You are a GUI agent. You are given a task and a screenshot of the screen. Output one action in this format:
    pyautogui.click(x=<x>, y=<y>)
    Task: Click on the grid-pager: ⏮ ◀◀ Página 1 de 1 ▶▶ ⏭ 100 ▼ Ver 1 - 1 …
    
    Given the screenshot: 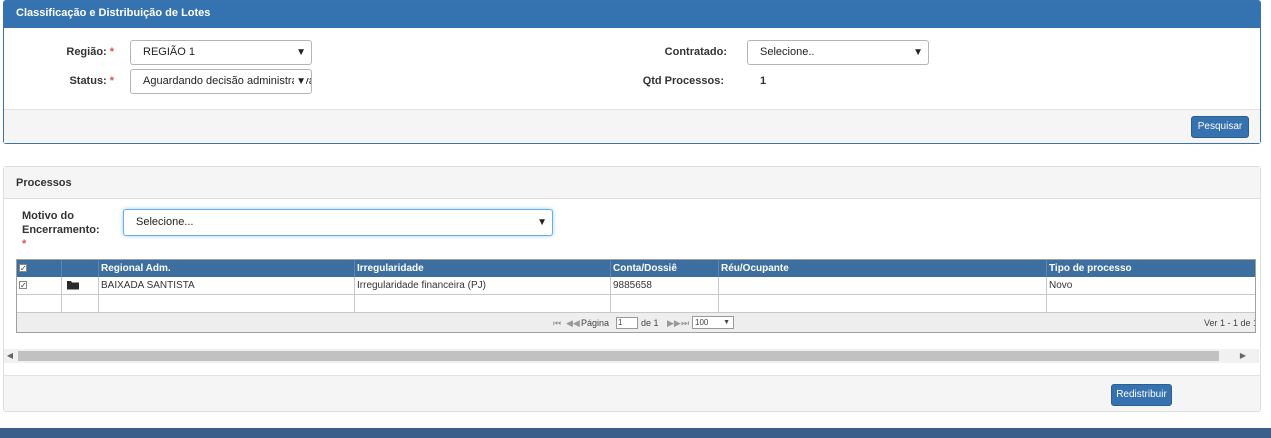 What is the action you would take?
    pyautogui.click(x=636, y=322)
    